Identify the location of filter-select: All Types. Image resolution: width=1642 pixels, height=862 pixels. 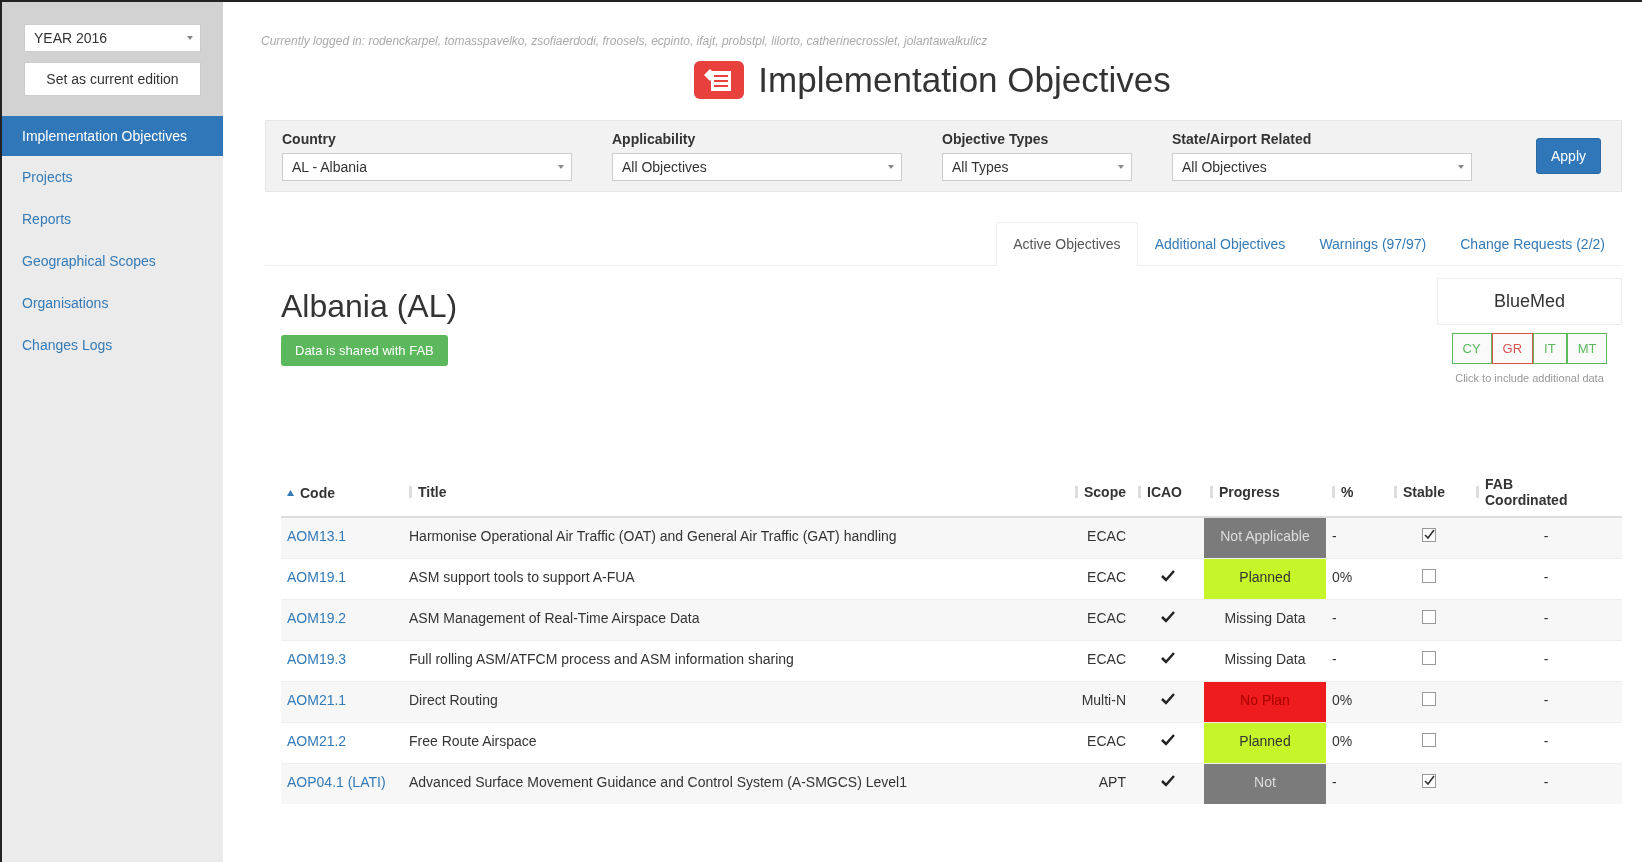
(1037, 167).